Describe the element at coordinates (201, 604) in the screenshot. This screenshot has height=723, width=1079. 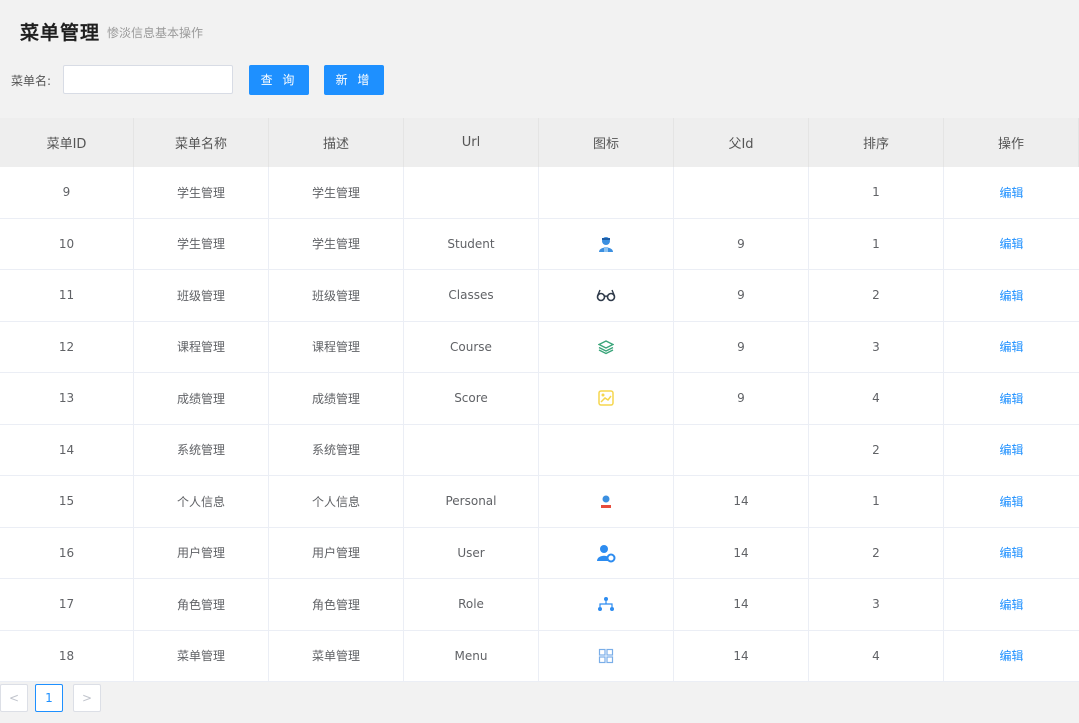
I see `cell-name: 角色管理` at that location.